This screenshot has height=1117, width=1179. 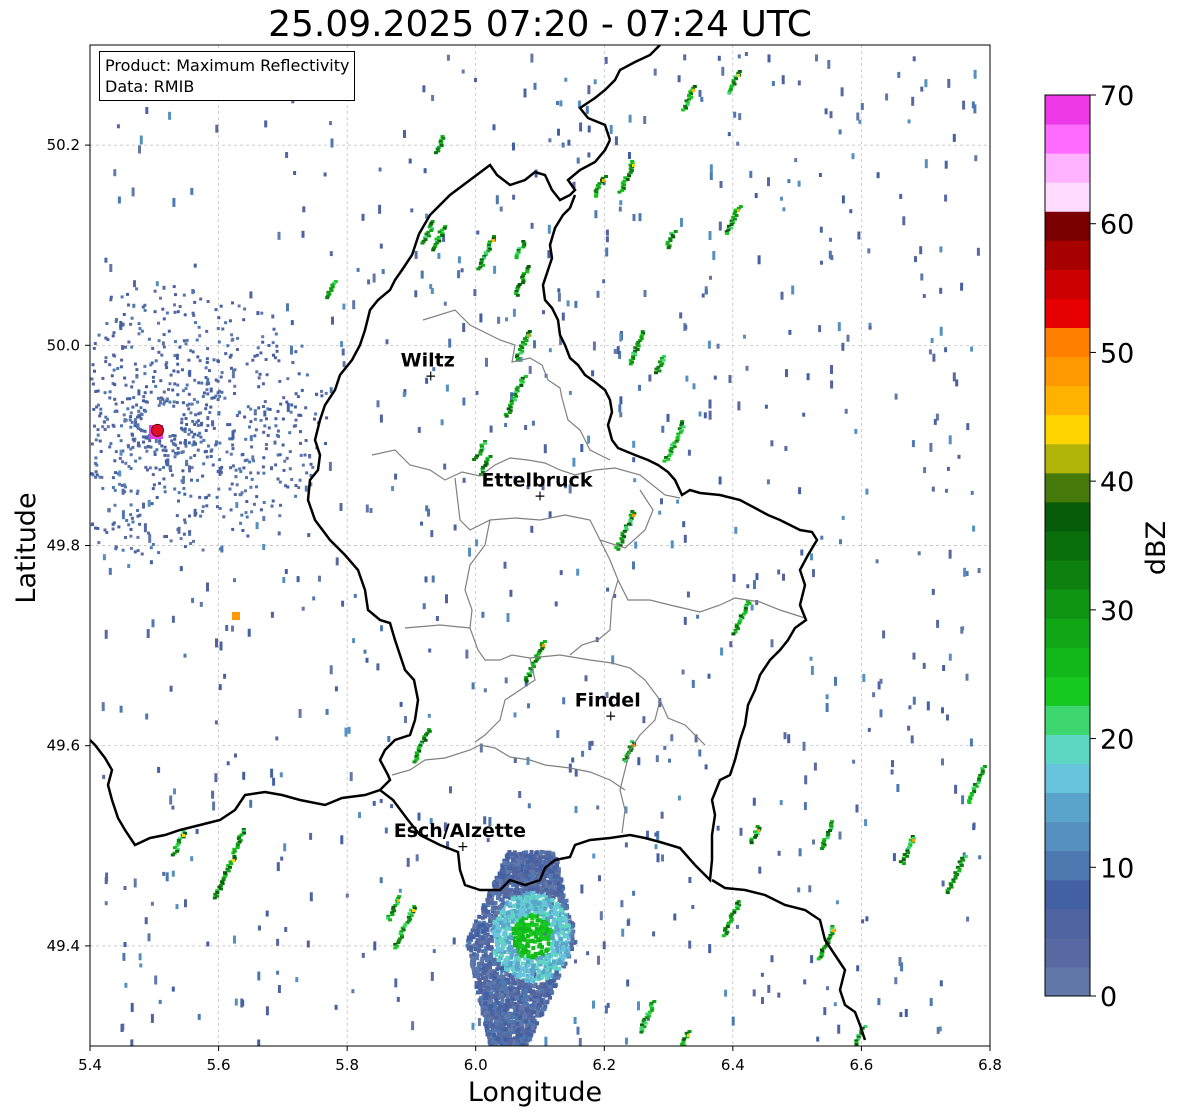 What do you see at coordinates (535, 1092) in the screenshot?
I see `x-axis-label: Longitude` at bounding box center [535, 1092].